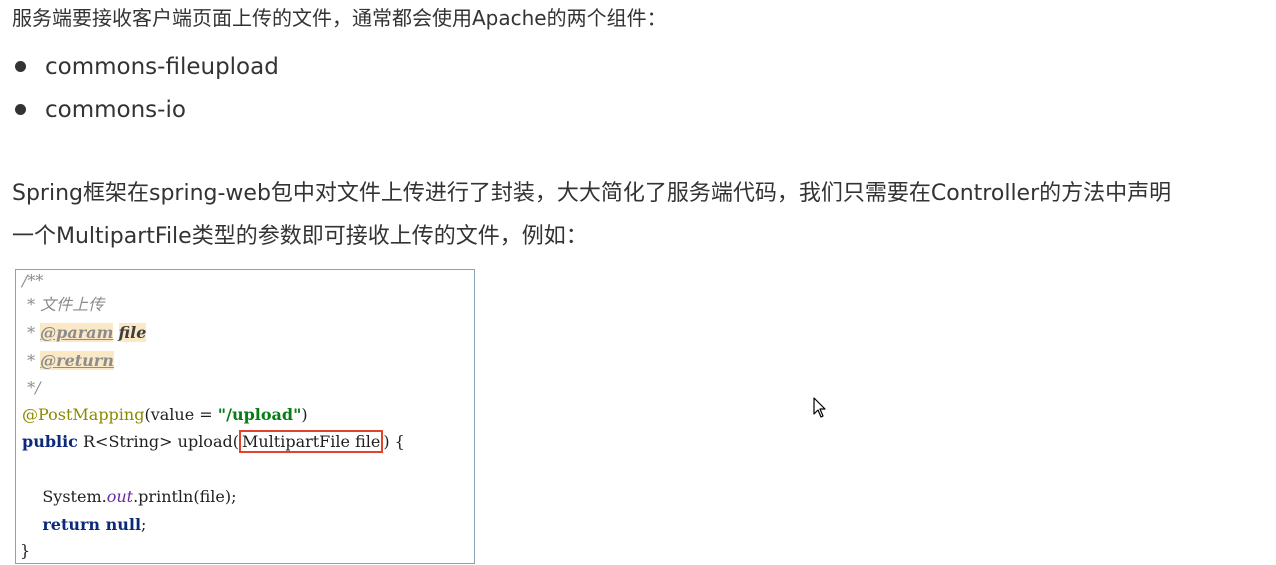 The width and height of the screenshot is (1276, 565). I want to click on list-item: commons-io, so click(145, 109).